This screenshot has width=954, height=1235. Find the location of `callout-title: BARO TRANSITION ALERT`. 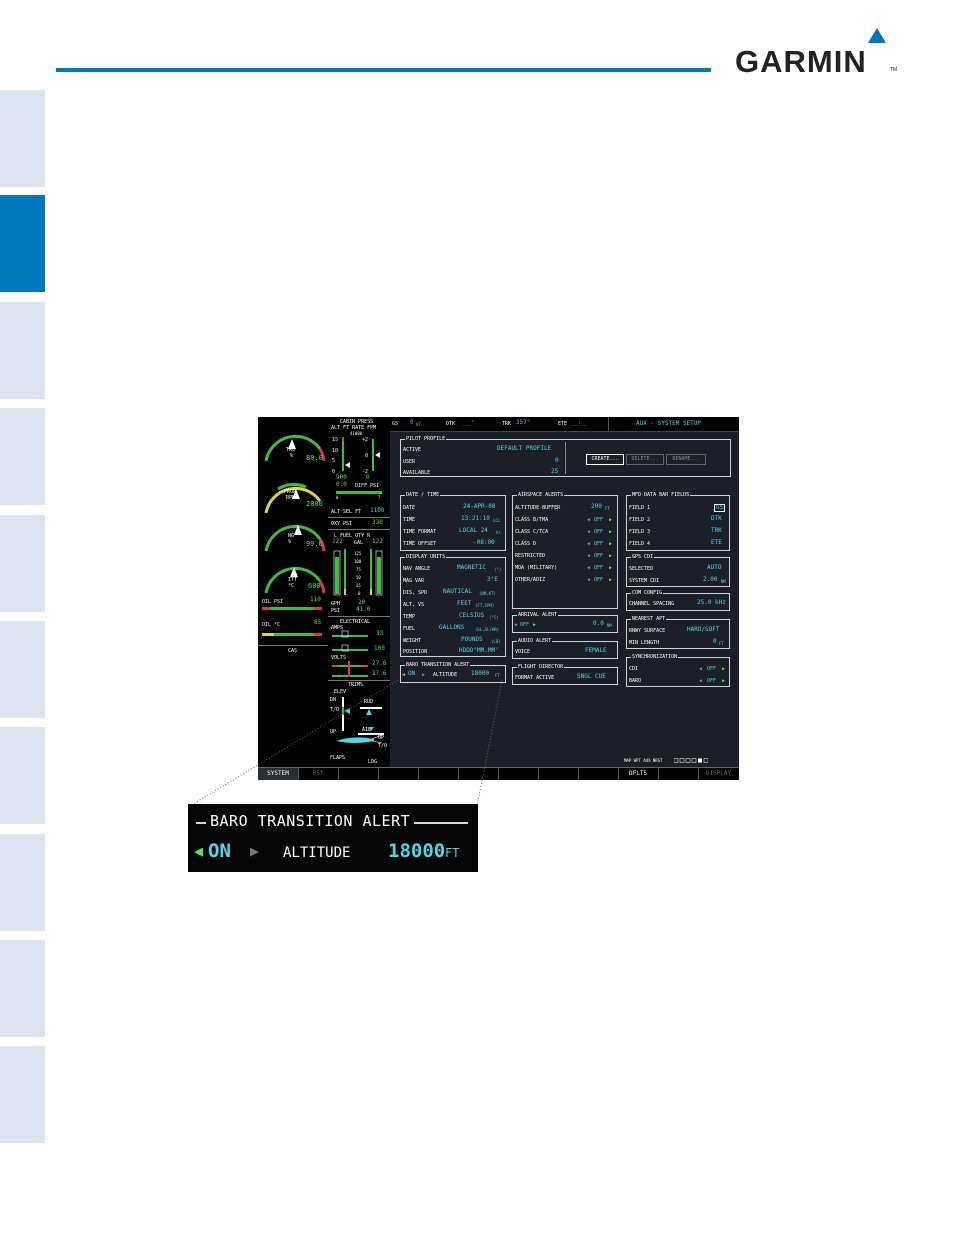

callout-title: BARO TRANSITION ALERT is located at coordinates (310, 821).